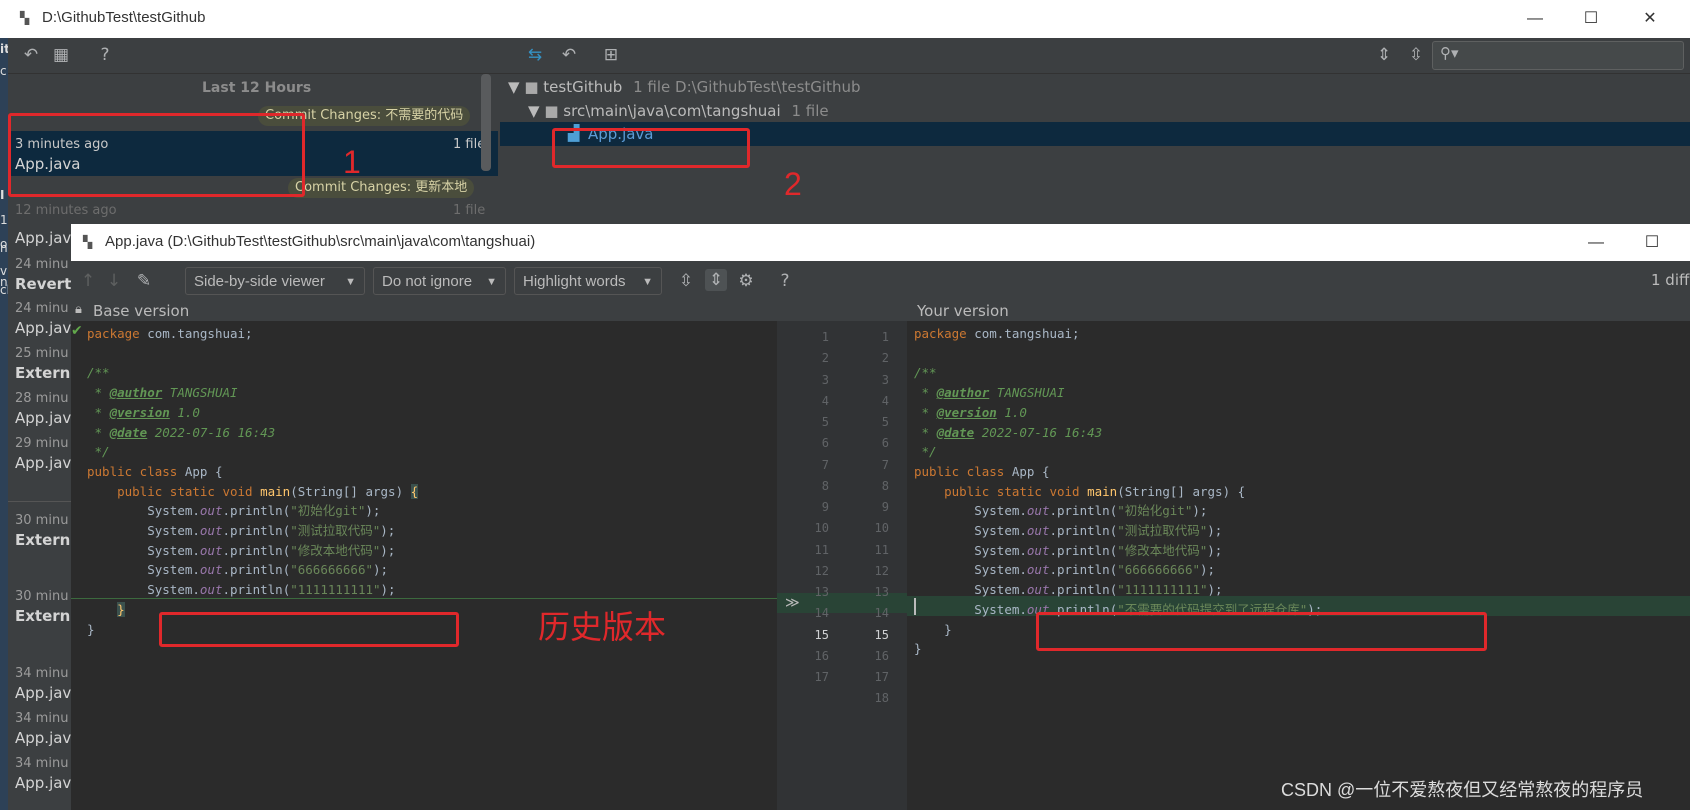  I want to click on edit-icon: ✎, so click(144, 281).